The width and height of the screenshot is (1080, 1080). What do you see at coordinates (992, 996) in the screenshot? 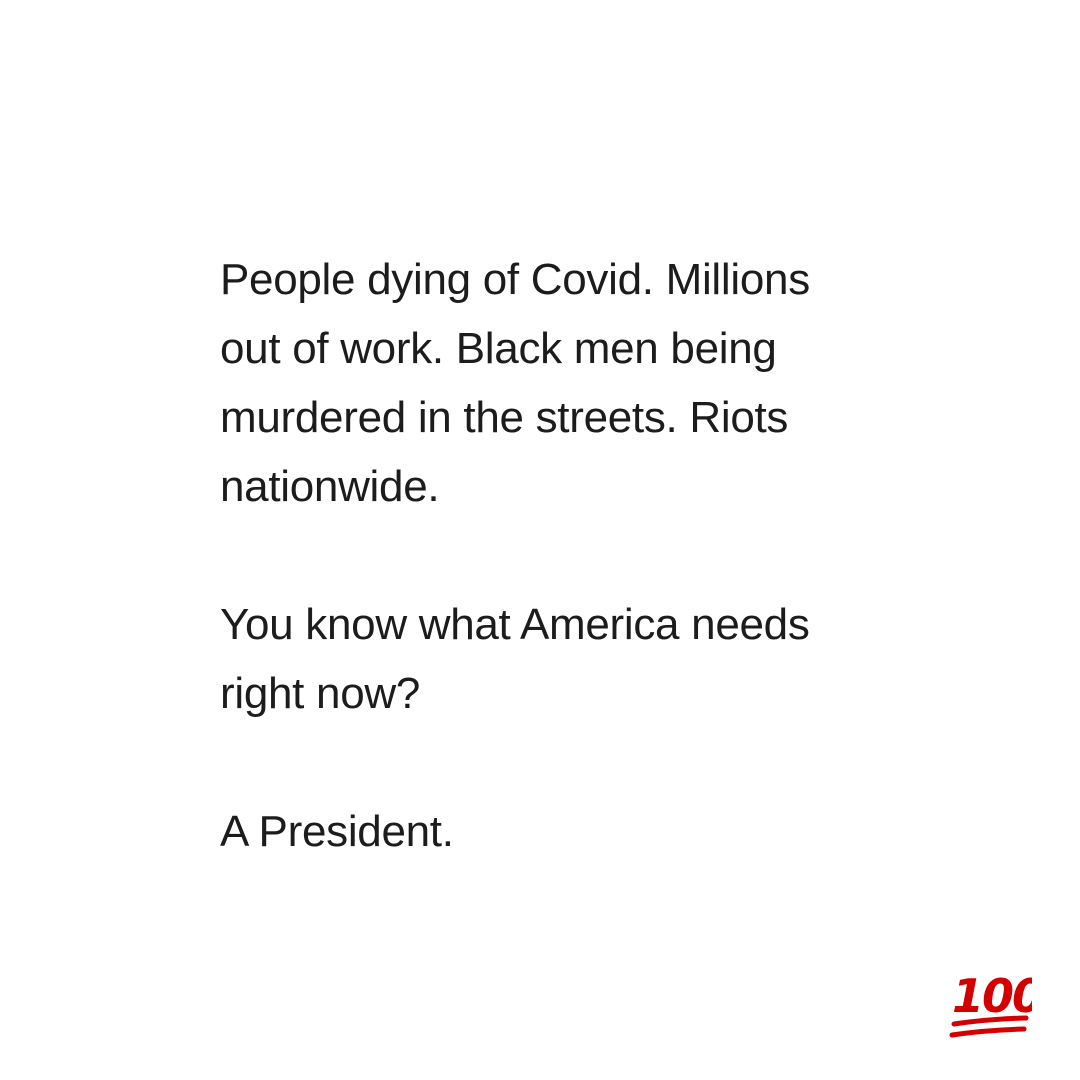
I see `svg-text: 100` at bounding box center [992, 996].